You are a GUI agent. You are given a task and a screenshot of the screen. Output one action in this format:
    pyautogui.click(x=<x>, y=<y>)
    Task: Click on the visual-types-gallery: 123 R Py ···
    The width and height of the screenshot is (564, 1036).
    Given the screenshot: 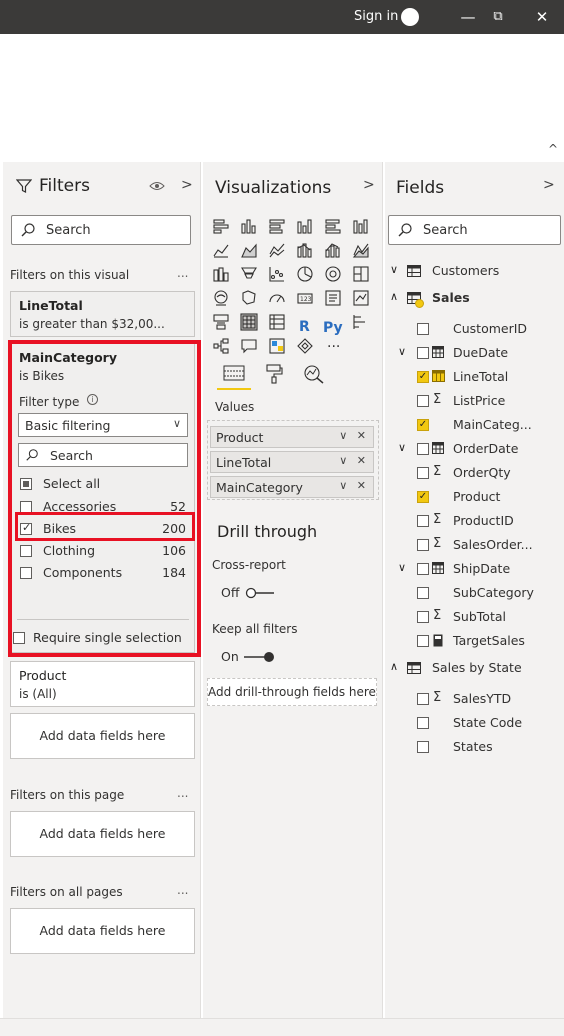 What is the action you would take?
    pyautogui.click(x=296, y=286)
    